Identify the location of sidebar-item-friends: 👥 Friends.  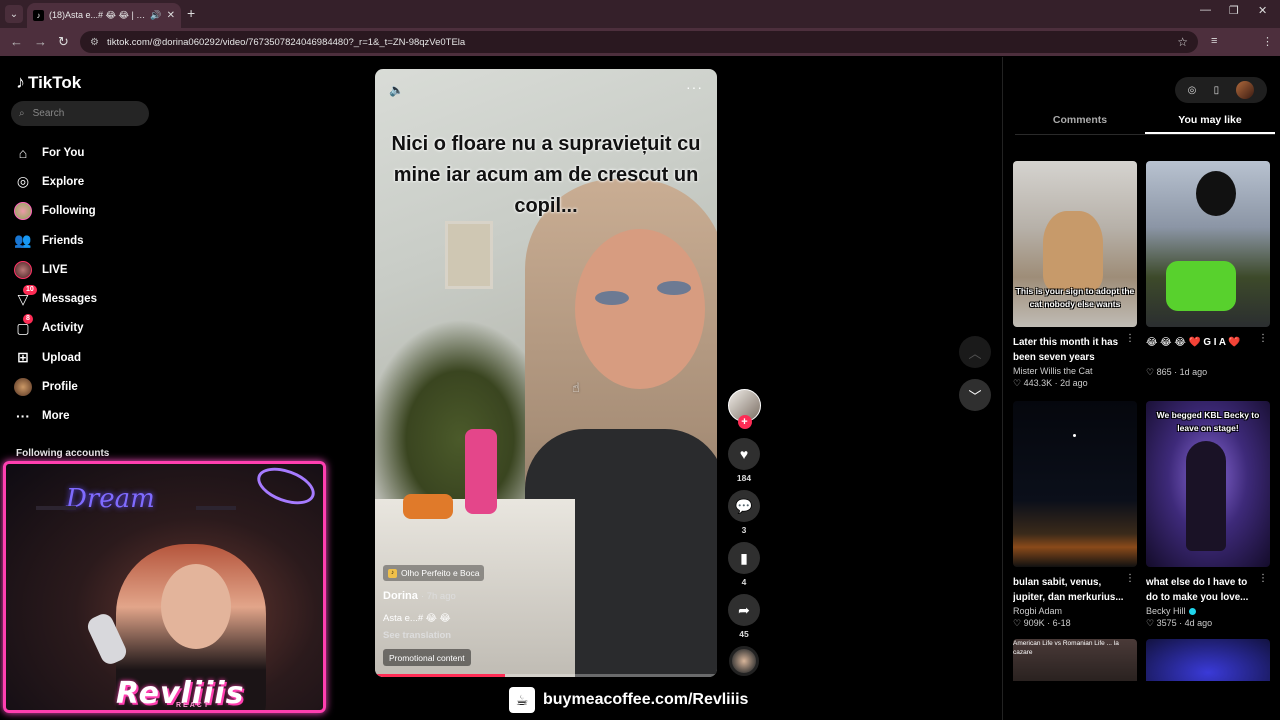
(55, 240).